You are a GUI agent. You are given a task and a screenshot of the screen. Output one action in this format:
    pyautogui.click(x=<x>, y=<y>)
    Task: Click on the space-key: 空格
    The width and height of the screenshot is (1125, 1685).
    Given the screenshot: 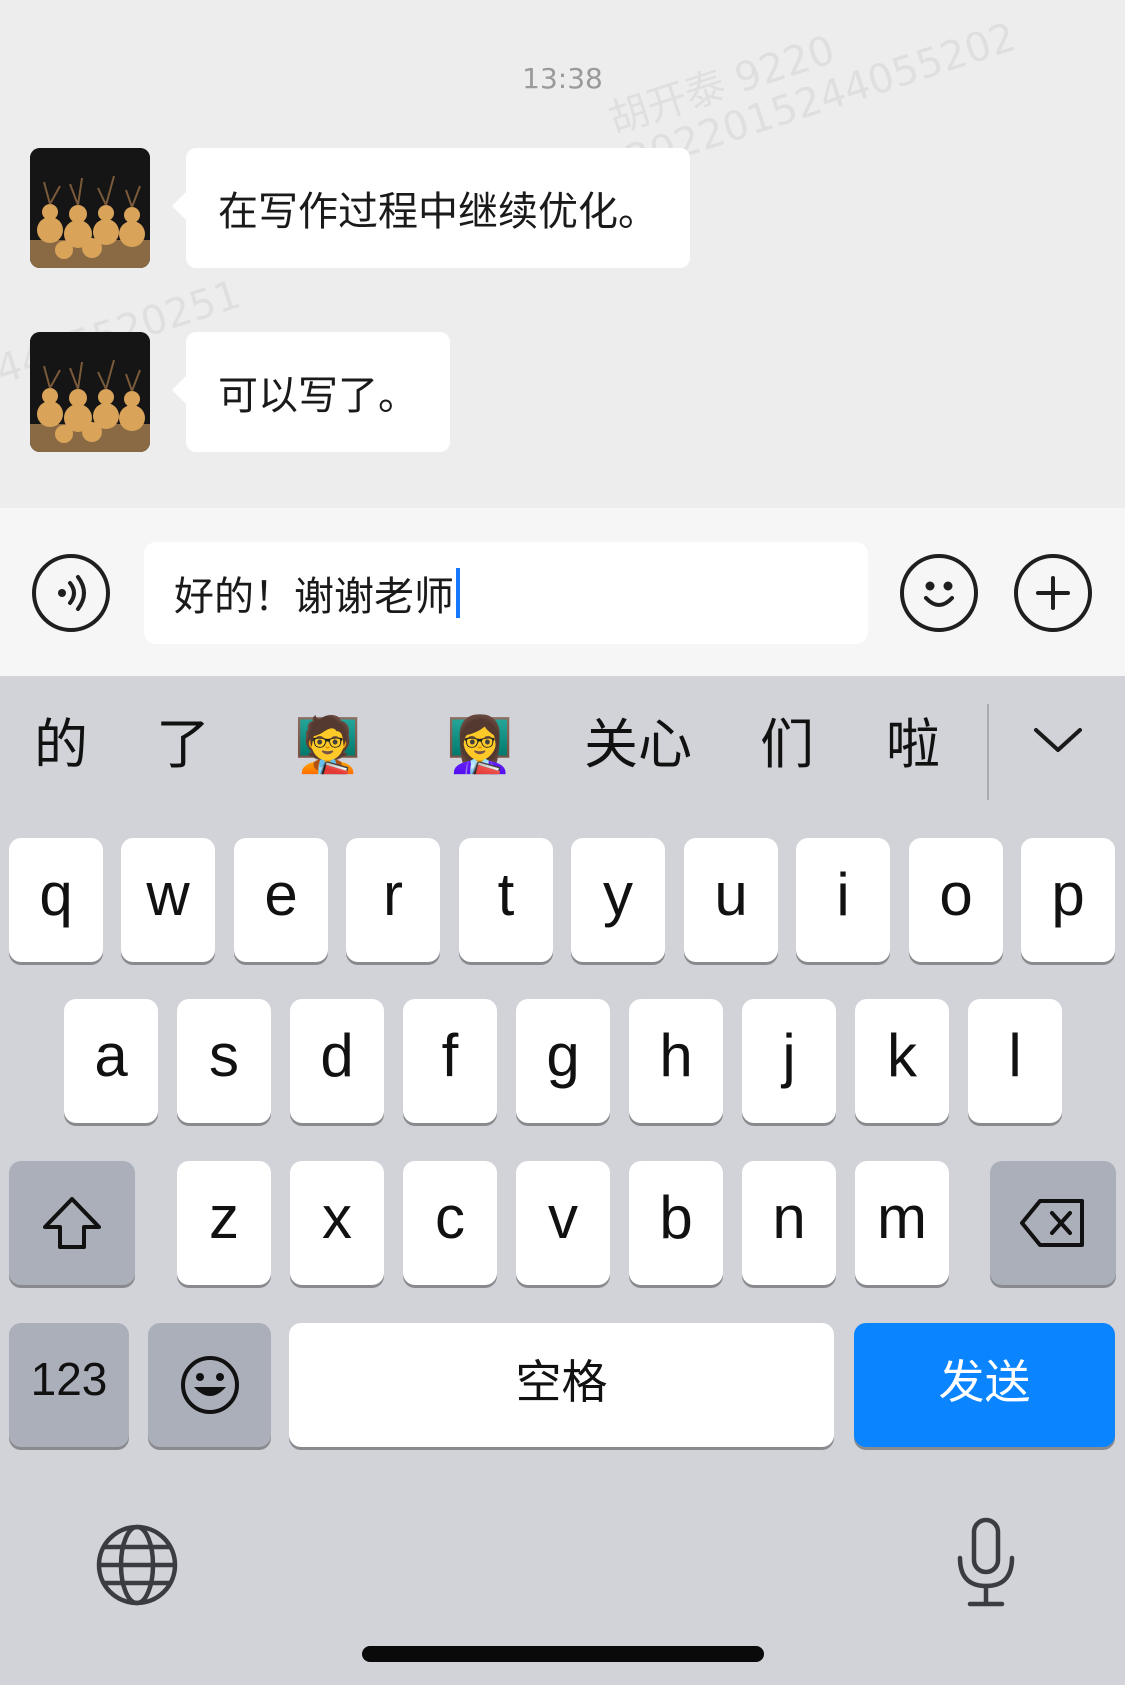 What is the action you would take?
    pyautogui.click(x=561, y=1385)
    